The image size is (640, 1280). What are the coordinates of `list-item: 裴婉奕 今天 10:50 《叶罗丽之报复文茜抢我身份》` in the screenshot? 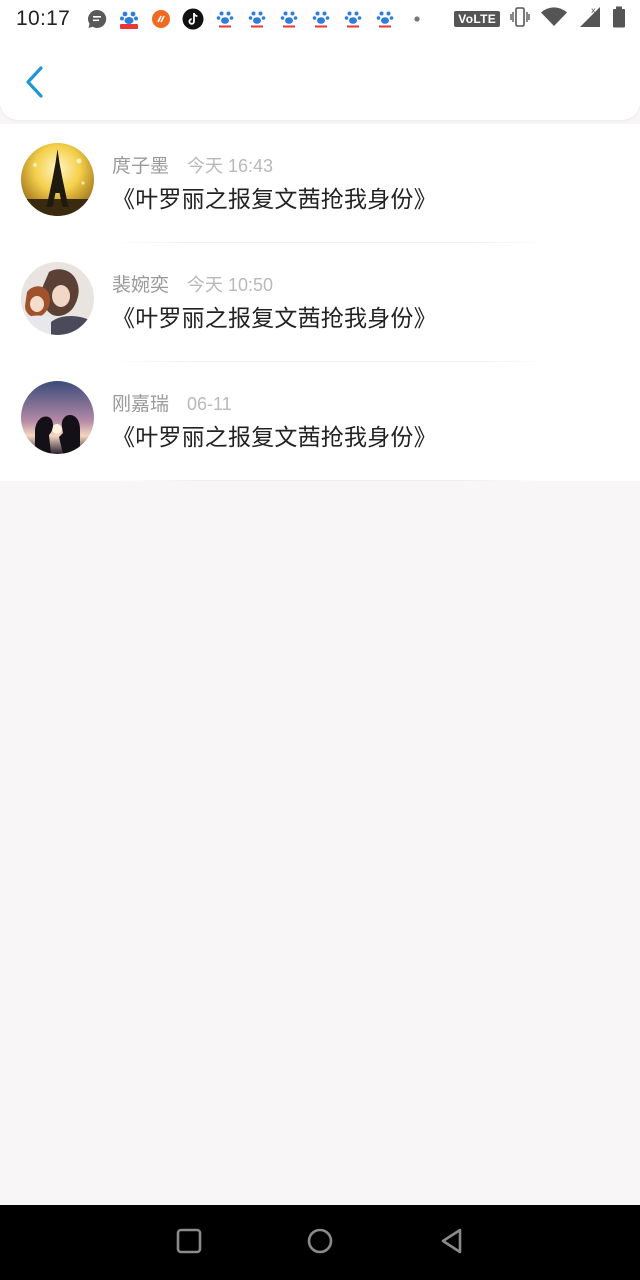 It's located at (320, 302).